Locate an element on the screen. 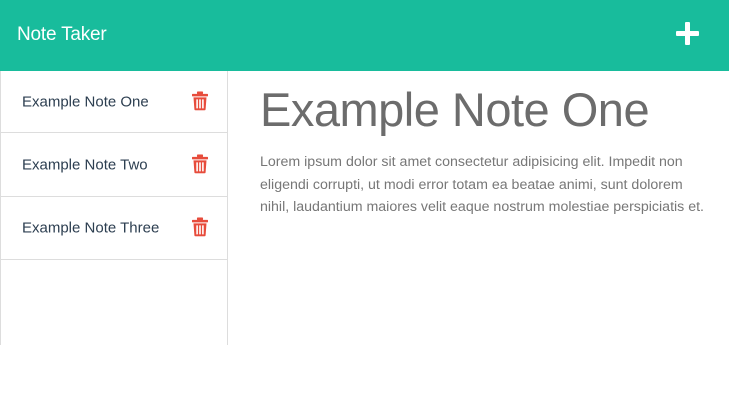  note-list-item: Example Note Two is located at coordinates (114, 165).